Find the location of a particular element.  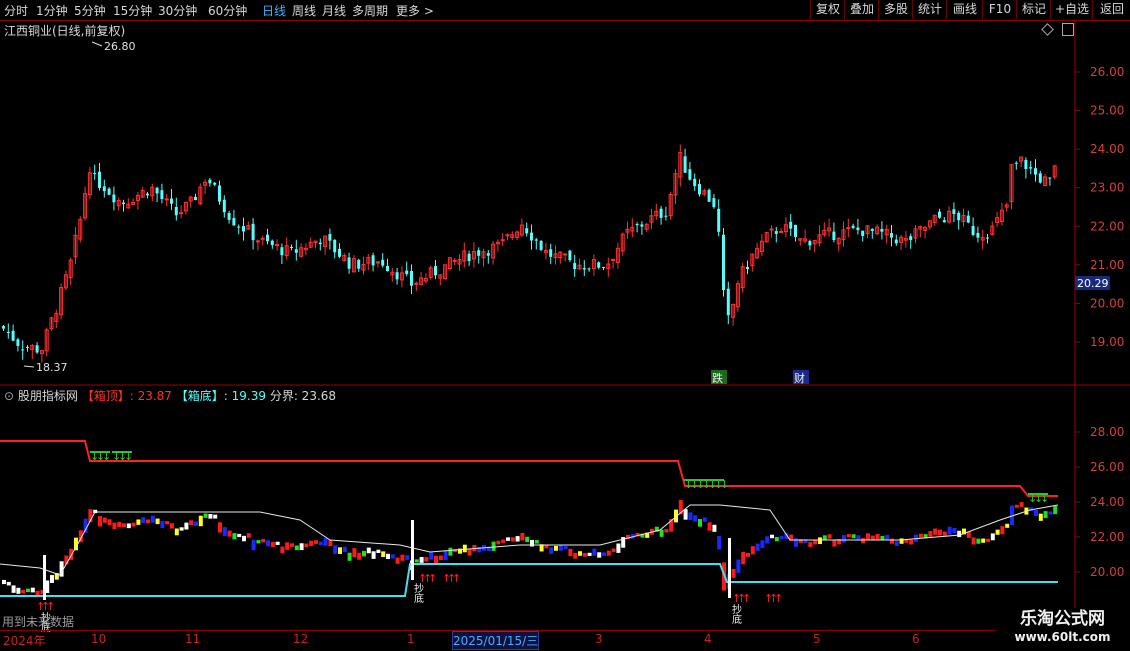

date-label-oct: 10 is located at coordinates (99, 639).